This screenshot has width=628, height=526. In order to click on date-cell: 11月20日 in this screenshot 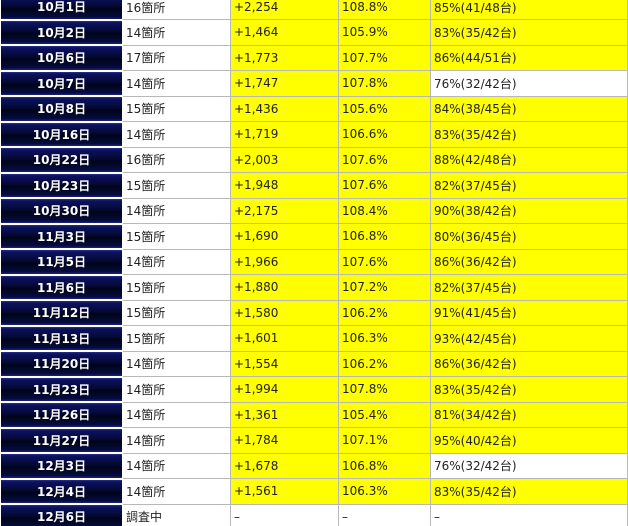, I will do `click(61, 364)`.